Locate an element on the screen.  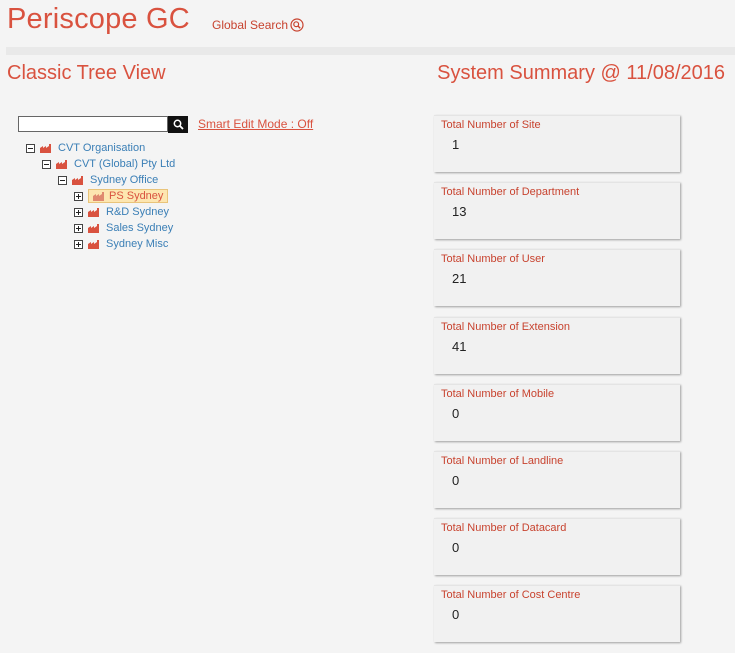
system-summary-title: System Summary @ 11/08/2016 is located at coordinates (581, 73).